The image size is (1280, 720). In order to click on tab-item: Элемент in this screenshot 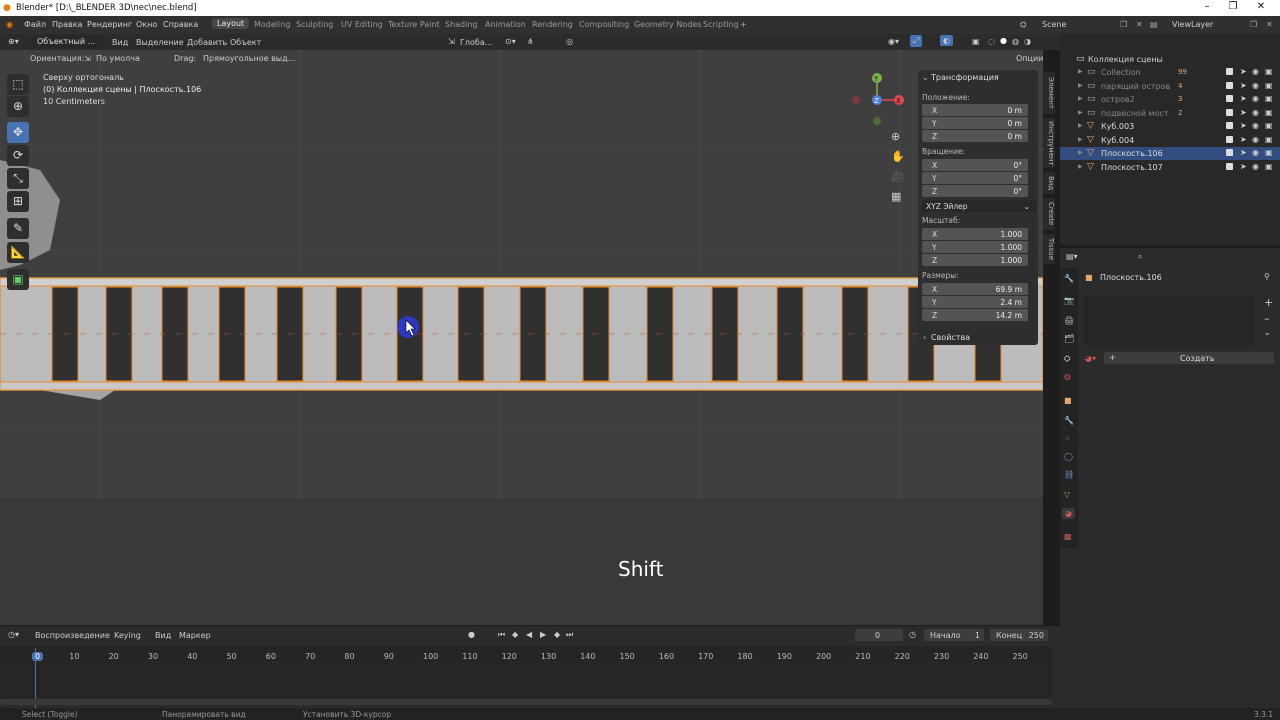, I will do `click(1049, 93)`.